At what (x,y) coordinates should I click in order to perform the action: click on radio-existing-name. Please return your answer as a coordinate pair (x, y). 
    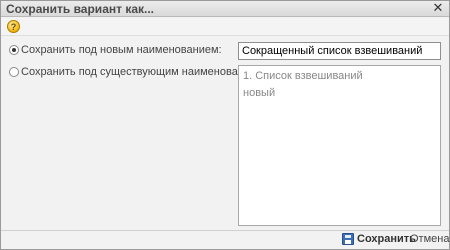
    Looking at the image, I should click on (14, 72).